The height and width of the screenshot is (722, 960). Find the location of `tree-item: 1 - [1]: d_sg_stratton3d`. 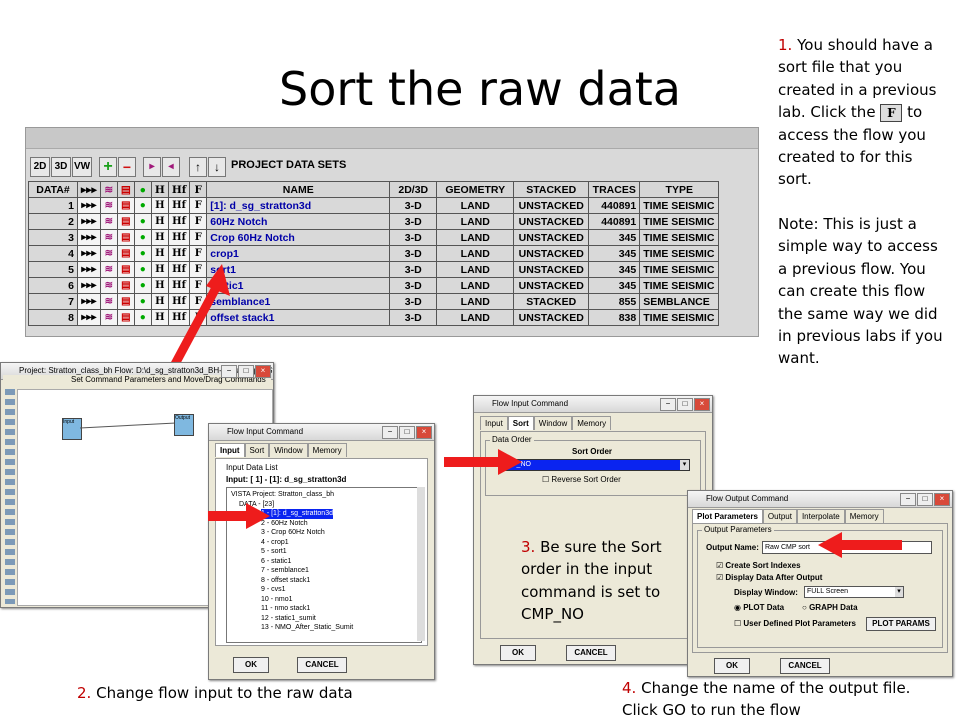

tree-item: 1 - [1]: d_sg_stratton3d is located at coordinates (297, 514).